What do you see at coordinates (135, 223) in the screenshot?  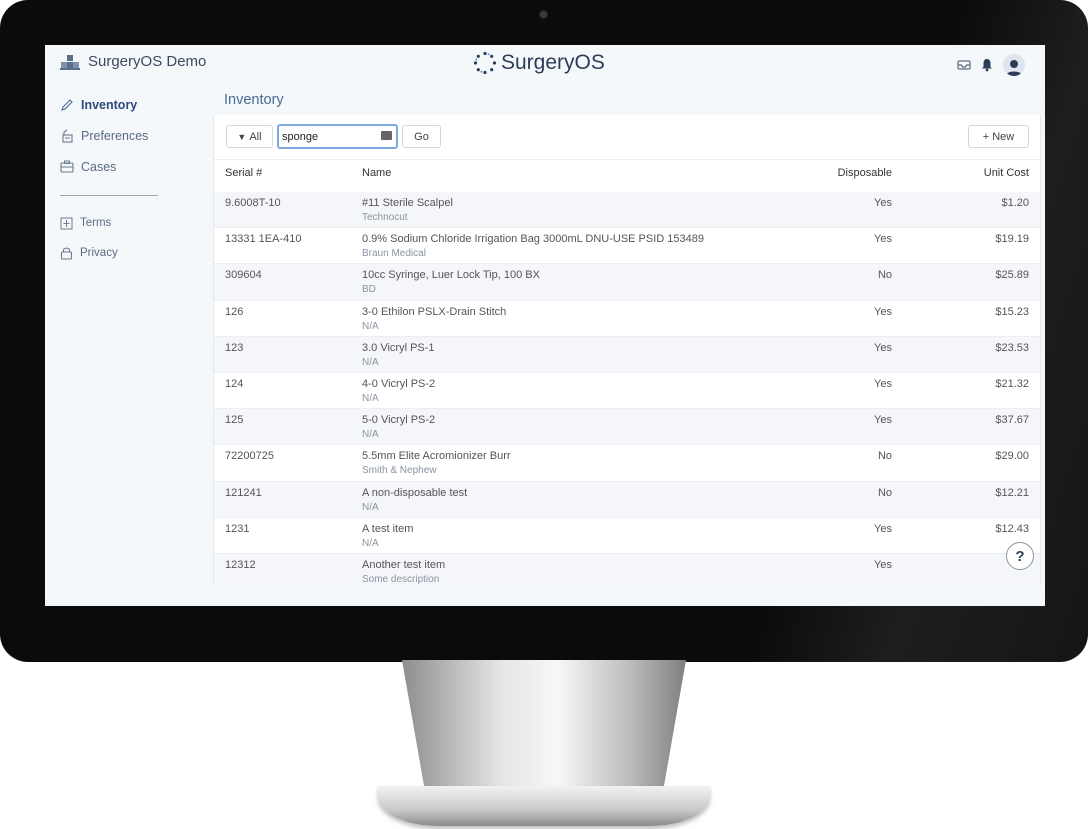 I see `sidebar-item-terms: Terms` at bounding box center [135, 223].